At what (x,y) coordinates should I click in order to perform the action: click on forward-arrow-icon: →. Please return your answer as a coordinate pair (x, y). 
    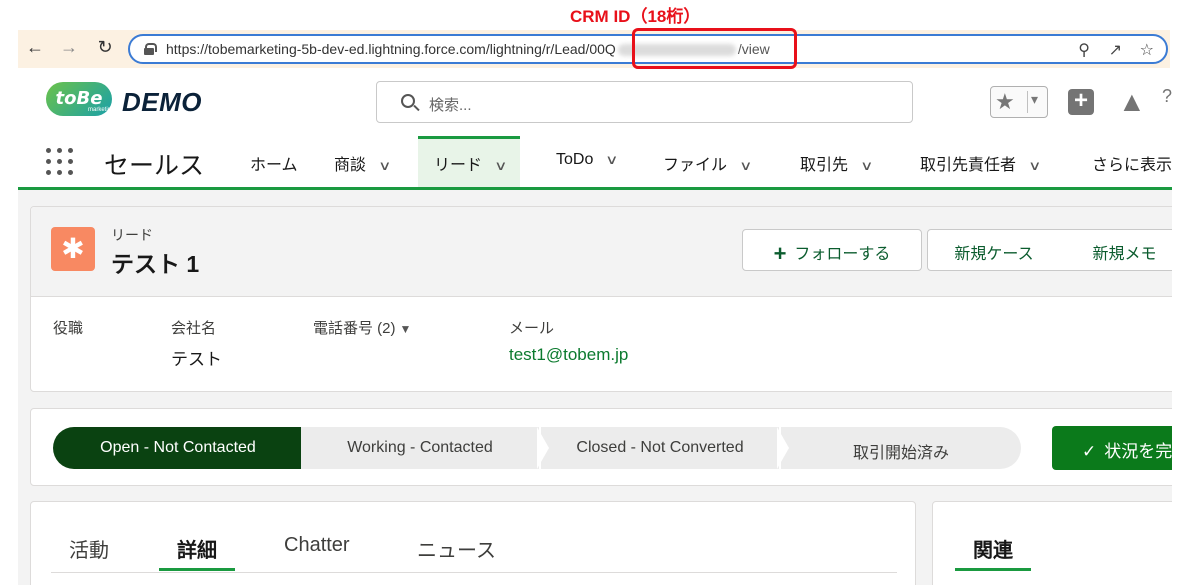
    Looking at the image, I should click on (69, 47).